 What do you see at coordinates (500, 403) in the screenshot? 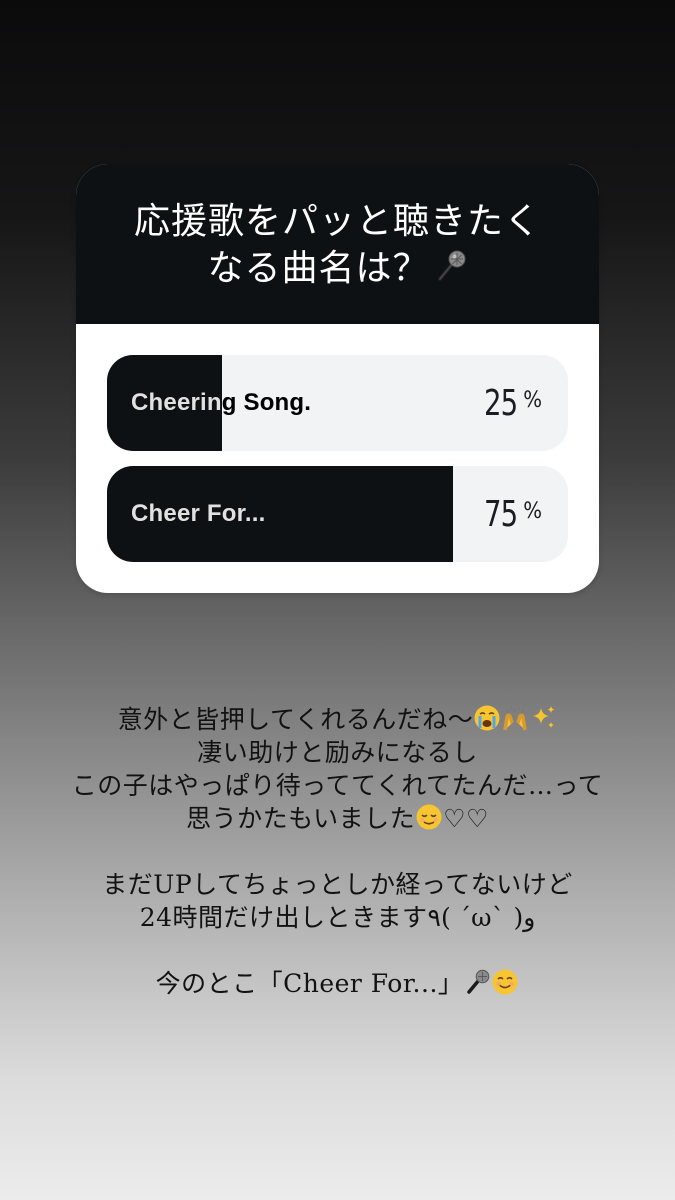
I see `poll-option-1-percent-value: 25` at bounding box center [500, 403].